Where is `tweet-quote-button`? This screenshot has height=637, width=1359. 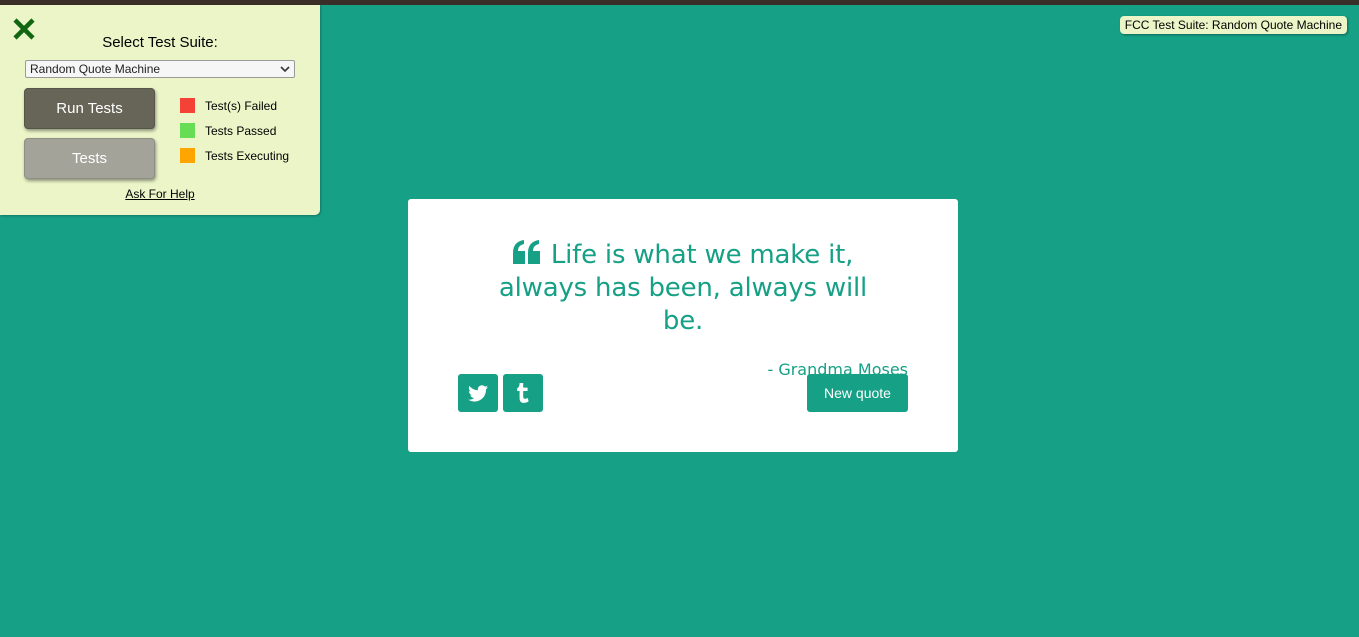 tweet-quote-button is located at coordinates (478, 393).